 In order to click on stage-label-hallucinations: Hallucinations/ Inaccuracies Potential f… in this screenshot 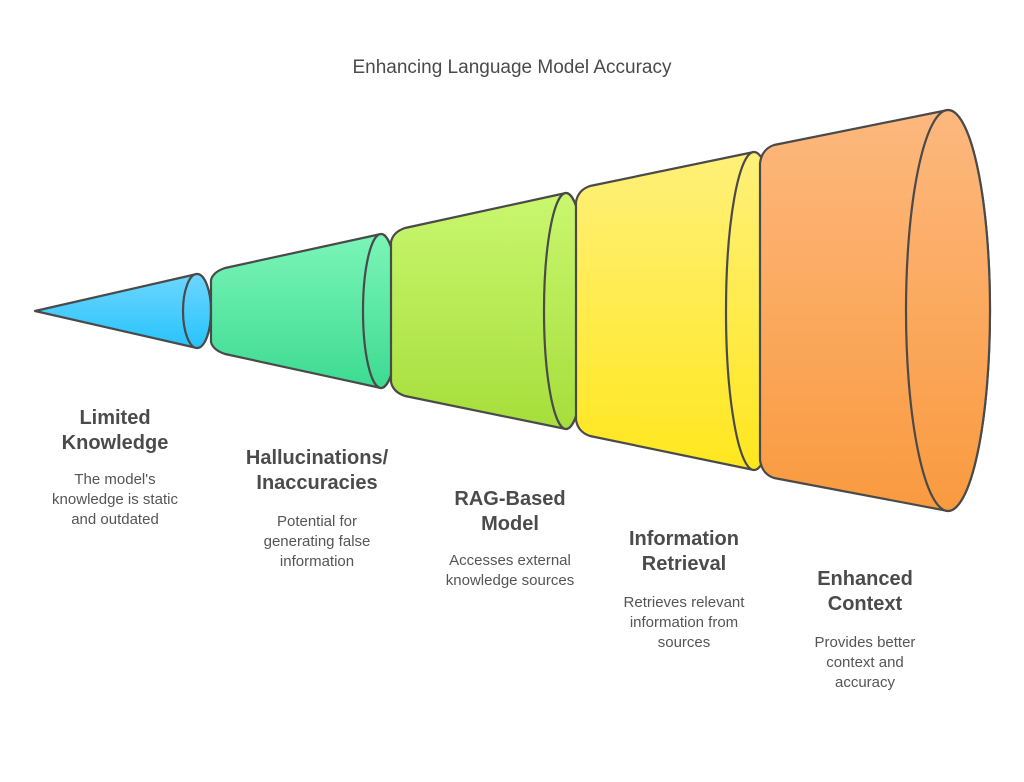, I will do `click(317, 509)`.